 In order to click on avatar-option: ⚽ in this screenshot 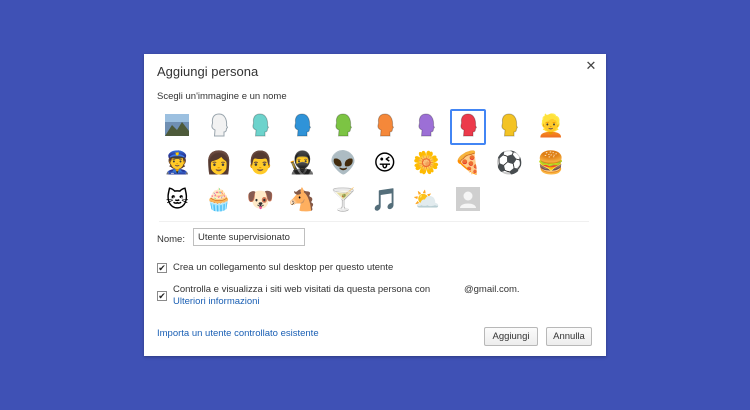, I will do `click(509, 164)`.